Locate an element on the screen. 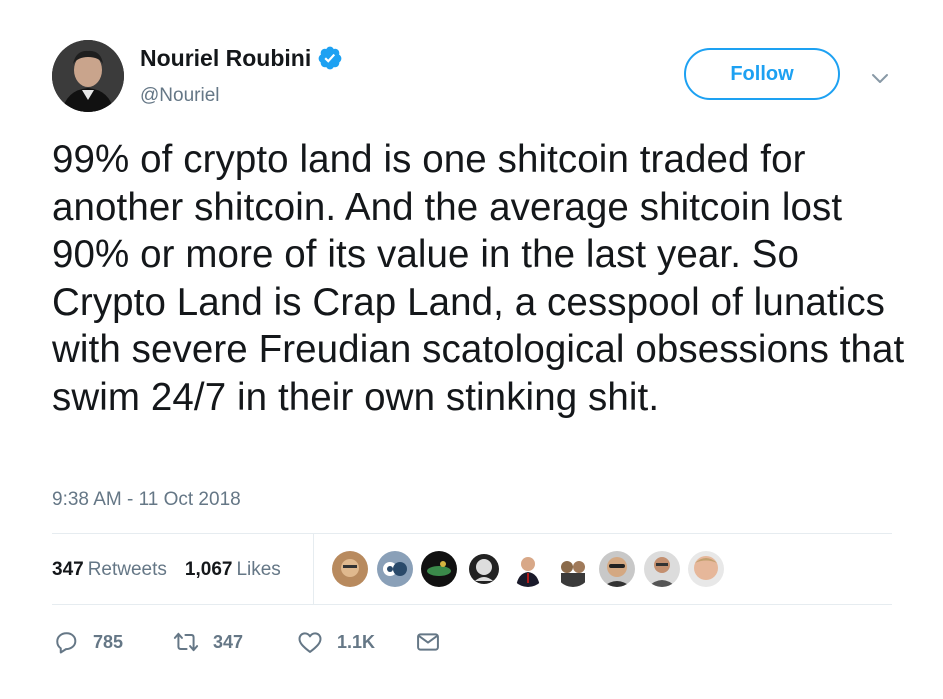 Image resolution: width=943 pixels, height=699 pixels. direct-message-action is located at coordinates (428, 642).